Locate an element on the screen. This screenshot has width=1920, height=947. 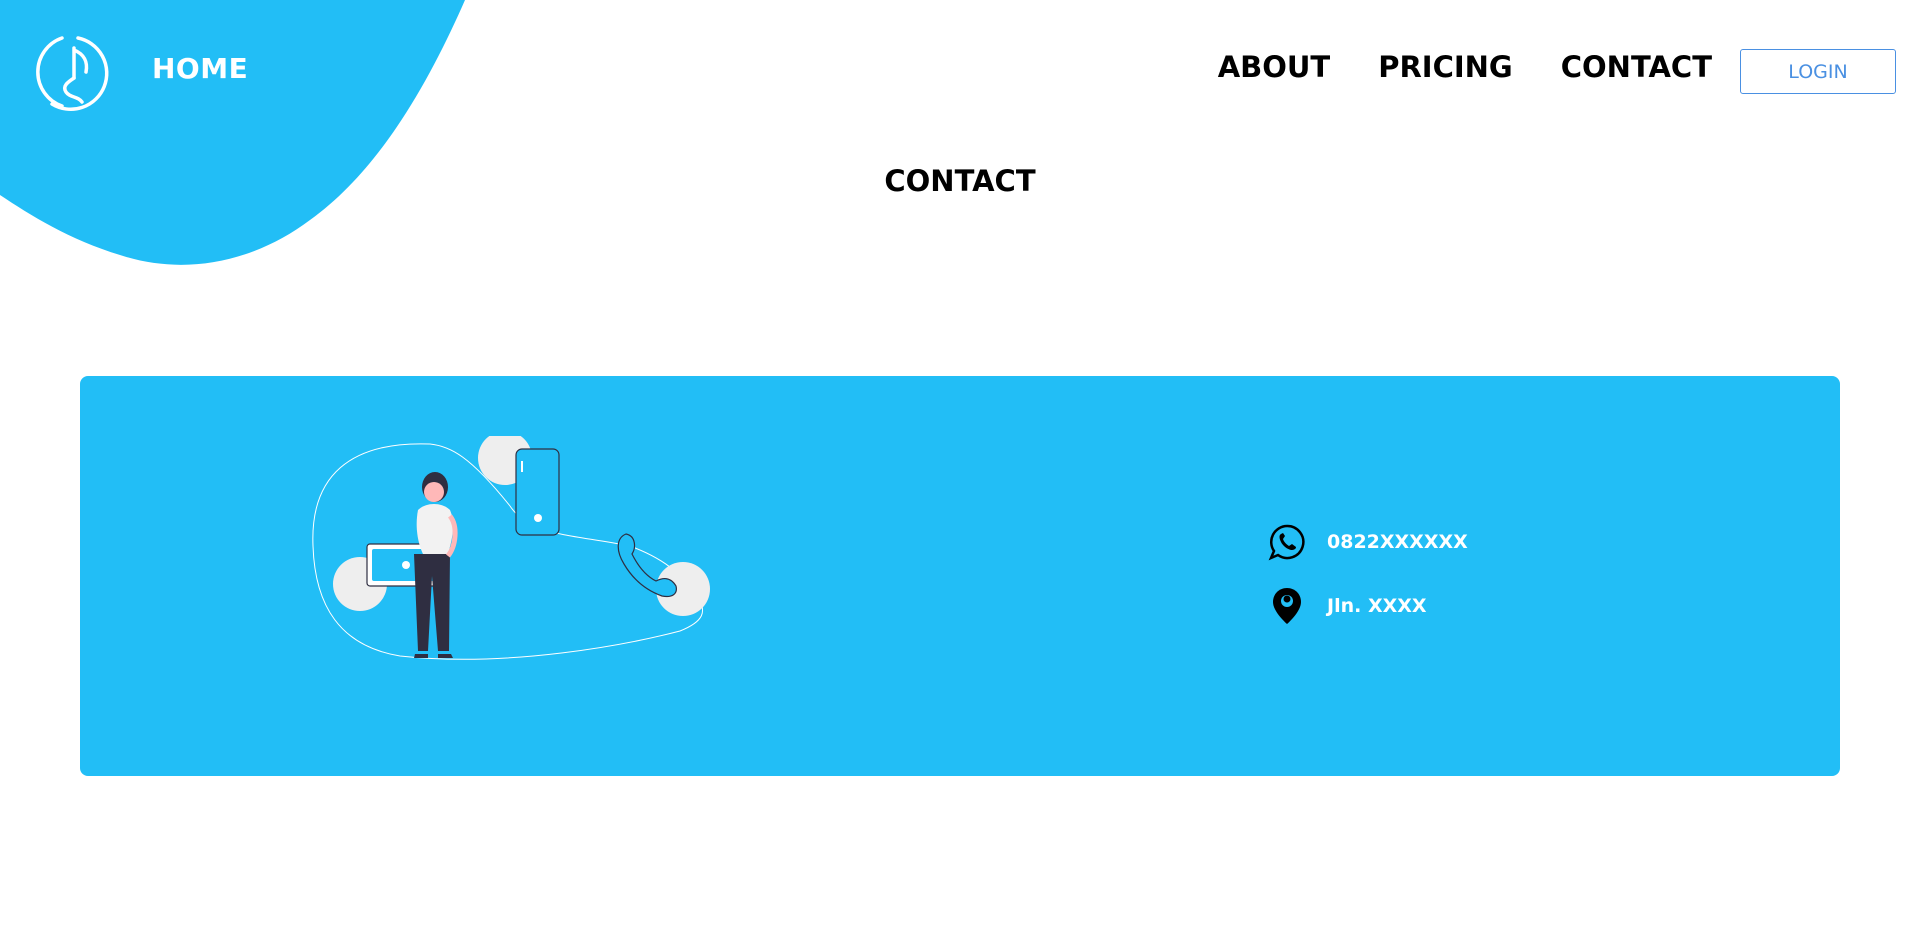
nav-contact: CONTACT is located at coordinates (1636, 67).